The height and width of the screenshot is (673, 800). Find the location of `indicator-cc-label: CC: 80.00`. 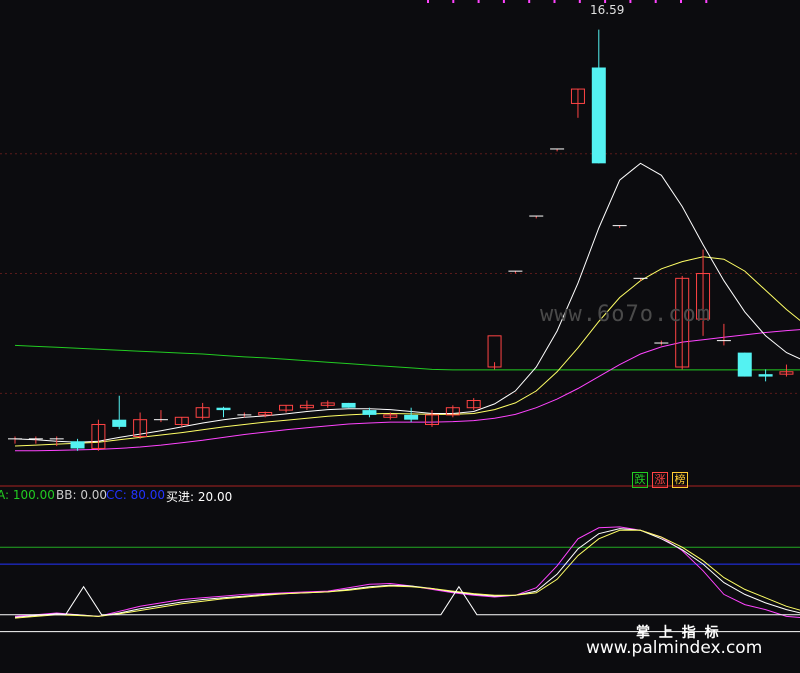

indicator-cc-label: CC: 80.00 is located at coordinates (135, 495).